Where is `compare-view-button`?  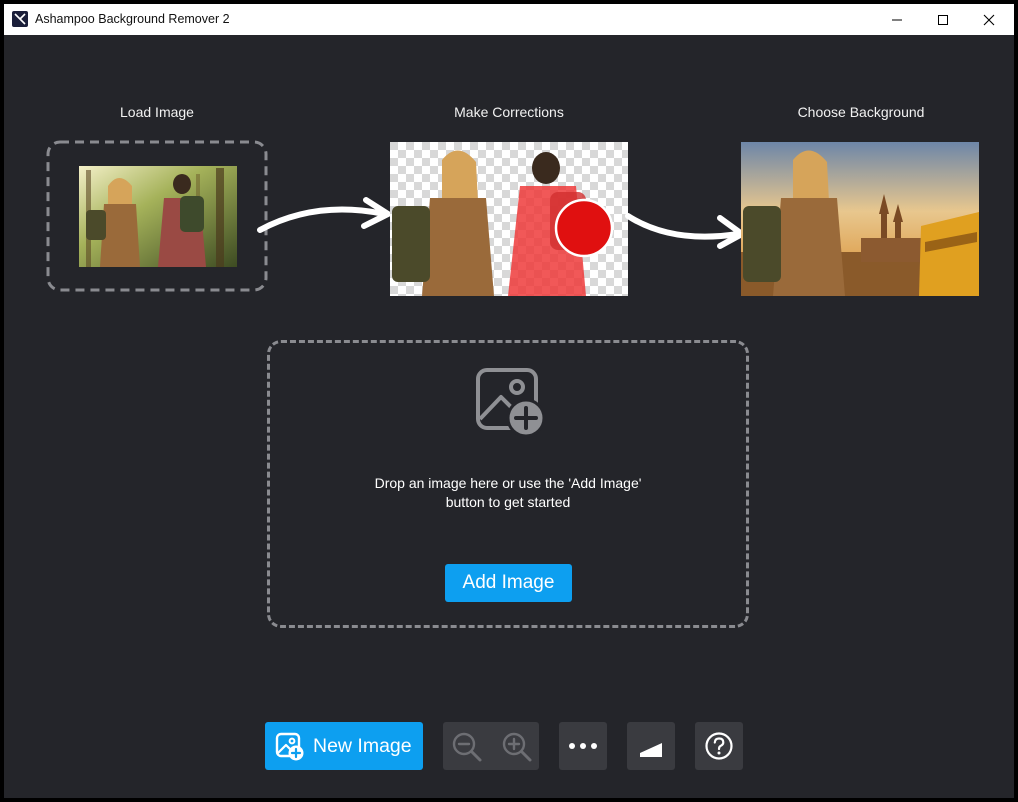 compare-view-button is located at coordinates (651, 746).